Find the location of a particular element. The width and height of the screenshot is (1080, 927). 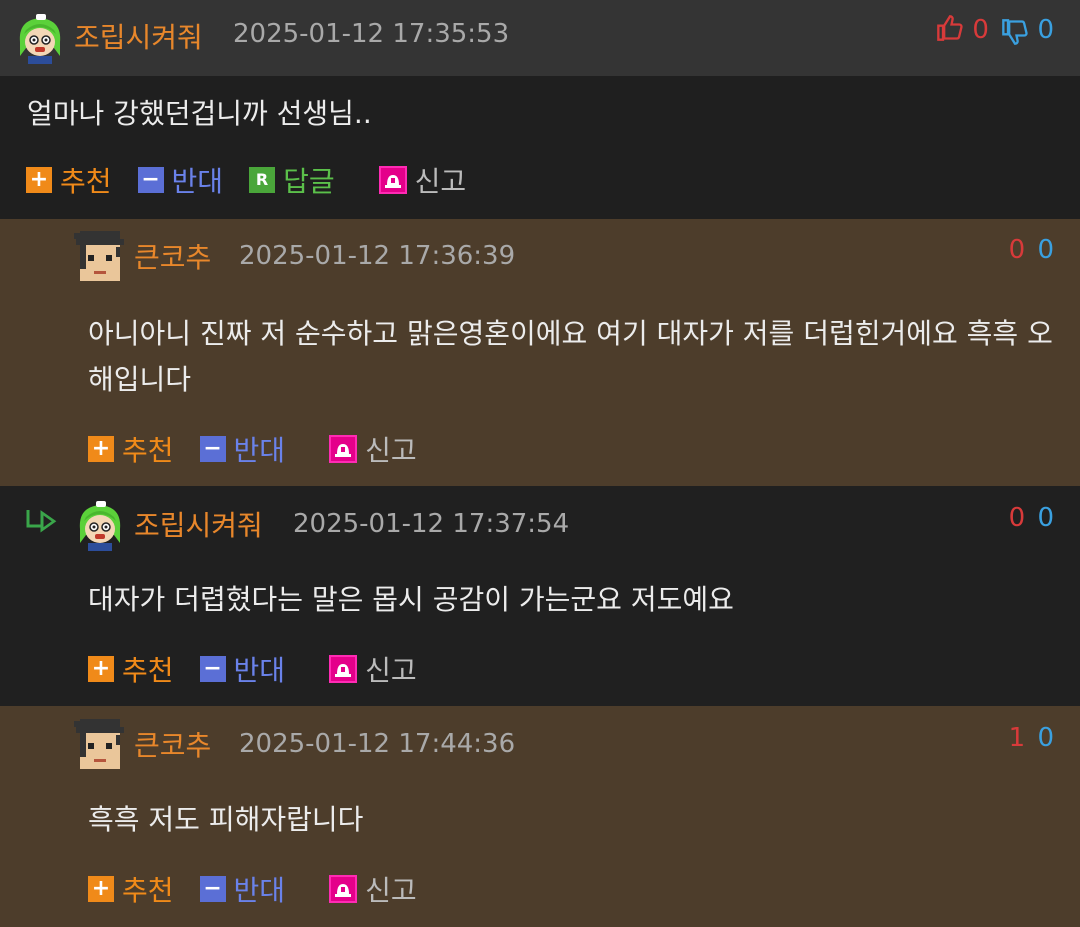

comment-timestamp: 2025-01-12 17:35:53 is located at coordinates (371, 34).